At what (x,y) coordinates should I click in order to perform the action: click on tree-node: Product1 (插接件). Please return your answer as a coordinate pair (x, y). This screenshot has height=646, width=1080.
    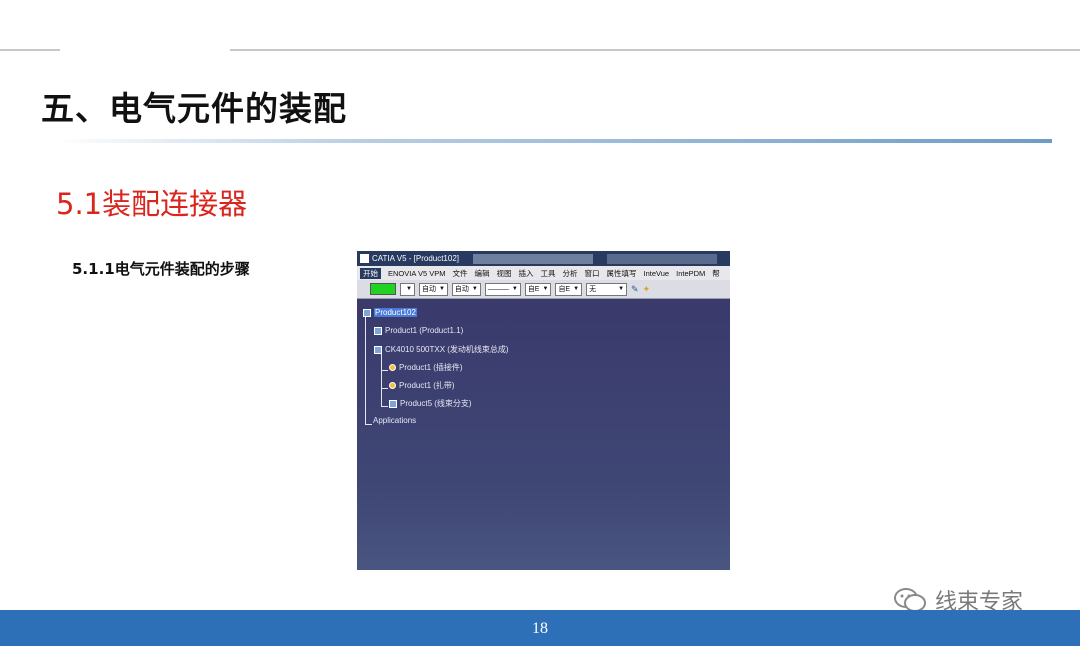
    Looking at the image, I should click on (426, 367).